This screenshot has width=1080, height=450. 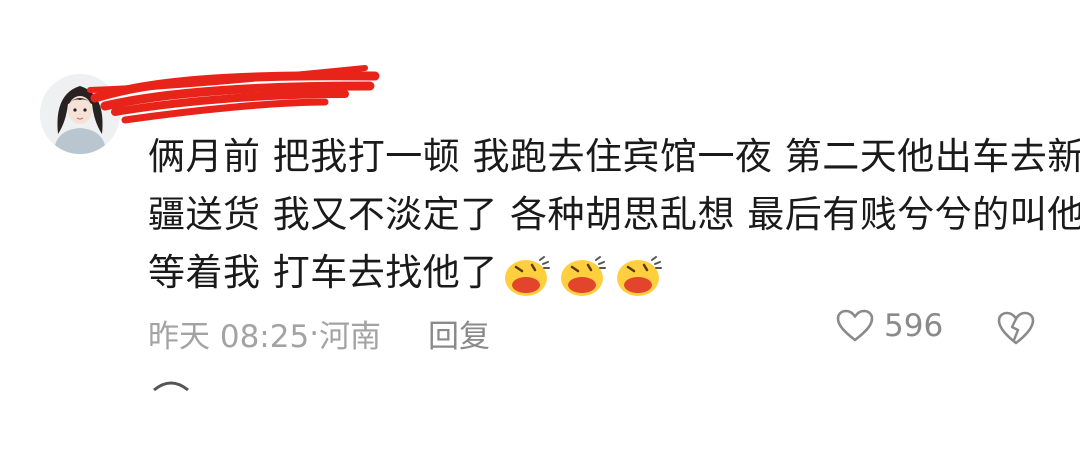 I want to click on like-button: 596, so click(x=889, y=326).